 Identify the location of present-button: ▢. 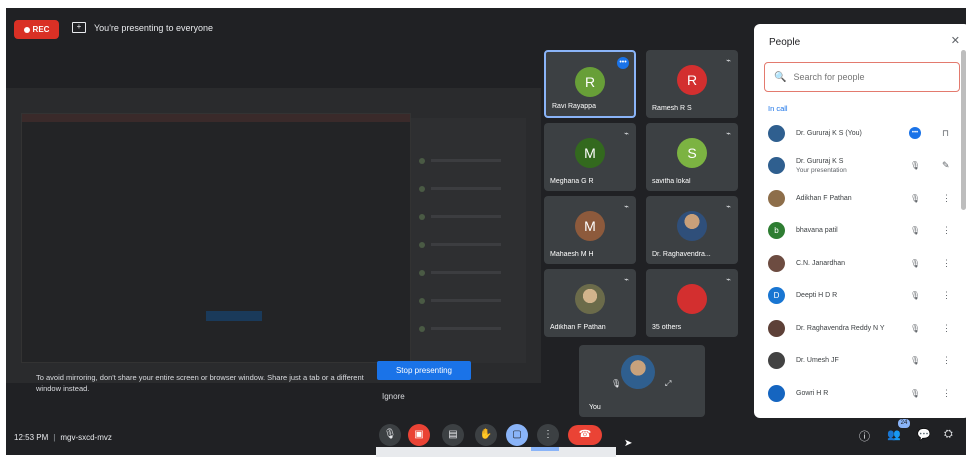
(517, 435).